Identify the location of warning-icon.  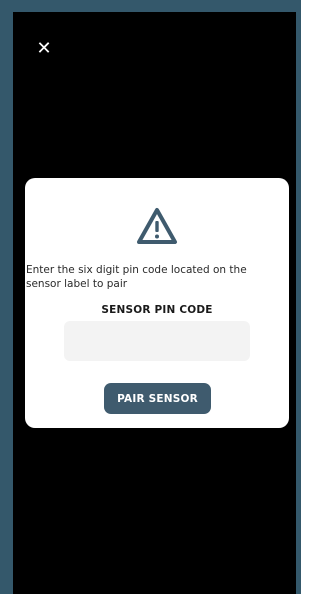
(157, 226).